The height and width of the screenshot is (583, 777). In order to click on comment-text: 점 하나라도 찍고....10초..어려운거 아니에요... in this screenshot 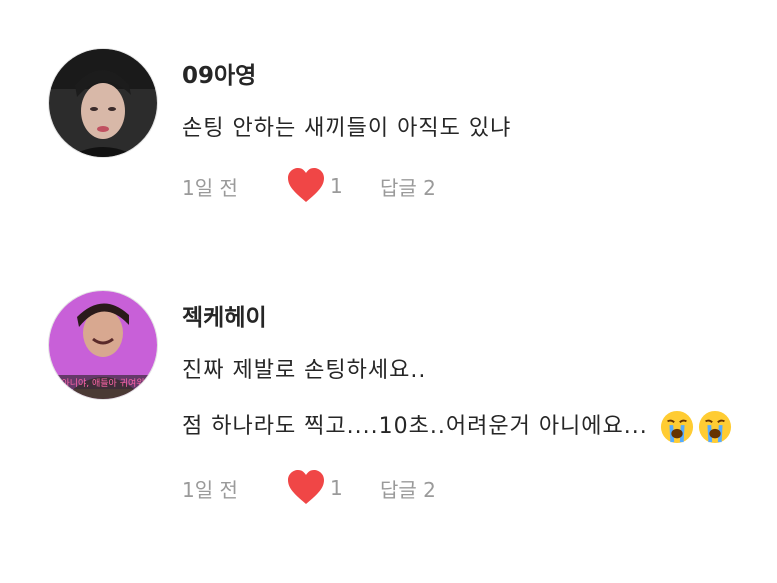, I will do `click(457, 426)`.